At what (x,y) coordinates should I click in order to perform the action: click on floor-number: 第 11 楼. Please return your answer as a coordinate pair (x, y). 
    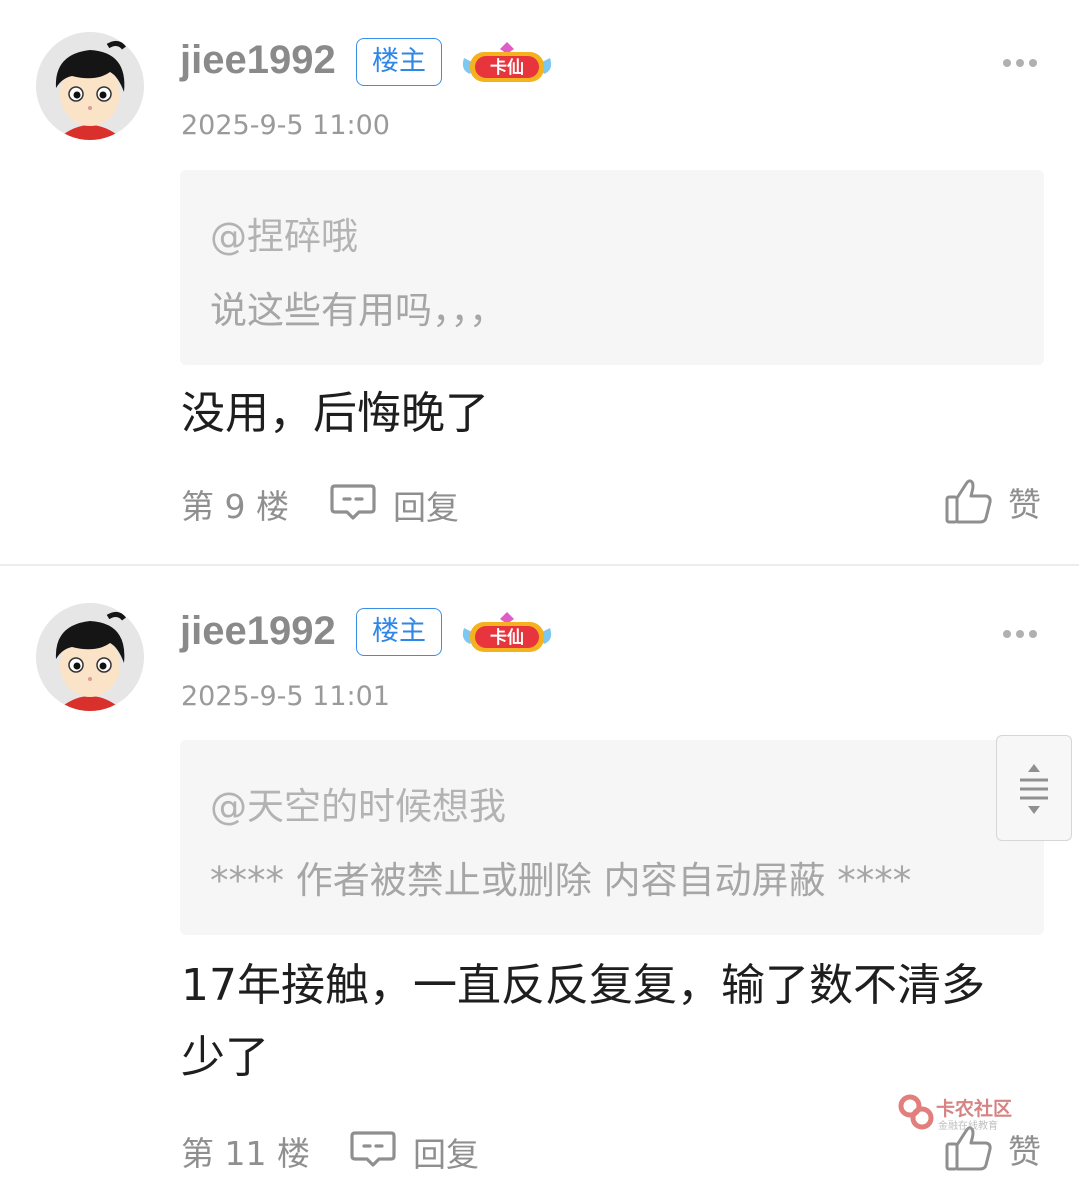
    Looking at the image, I should click on (245, 1153).